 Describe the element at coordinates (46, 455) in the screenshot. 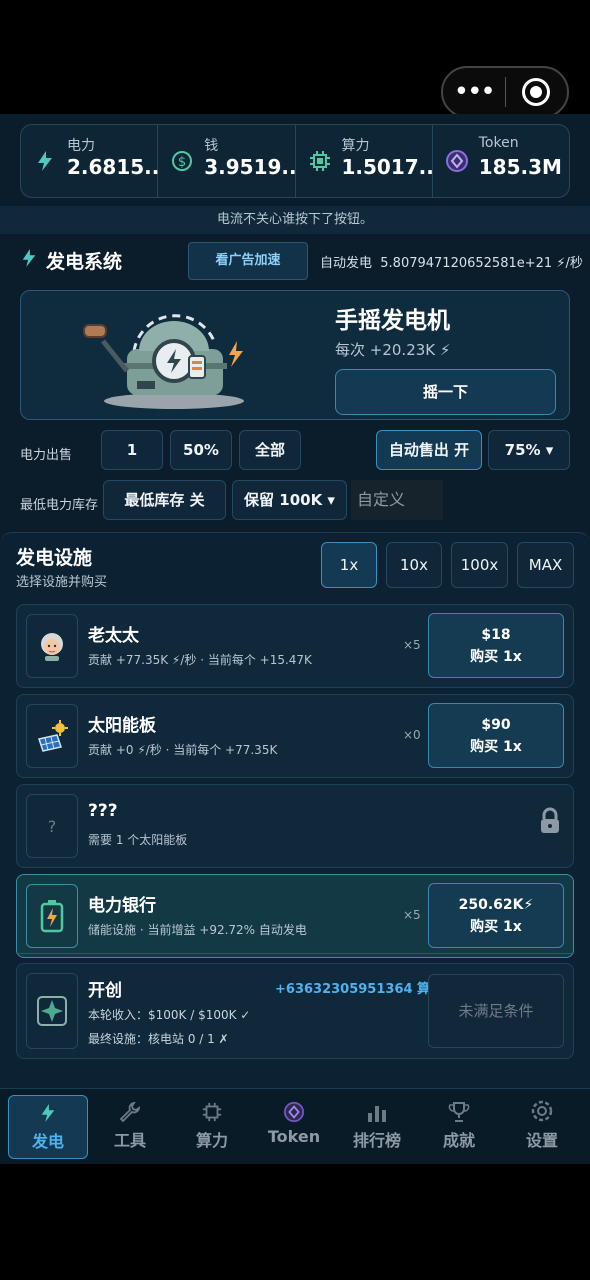

I see `sell-label: 电力出售` at that location.